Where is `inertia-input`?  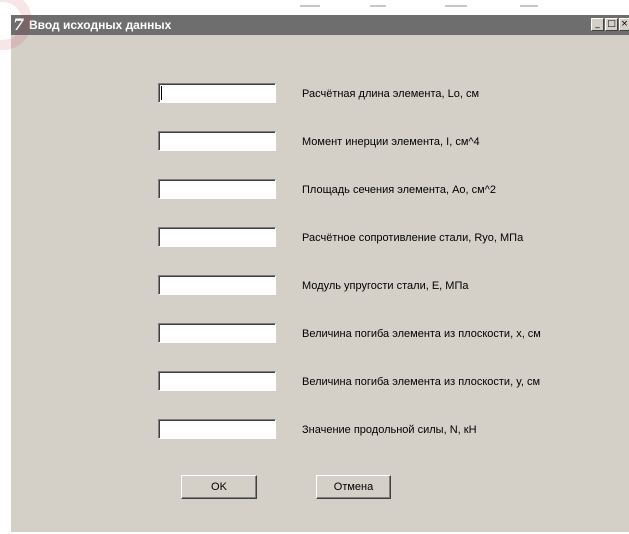
inertia-input is located at coordinates (217, 141).